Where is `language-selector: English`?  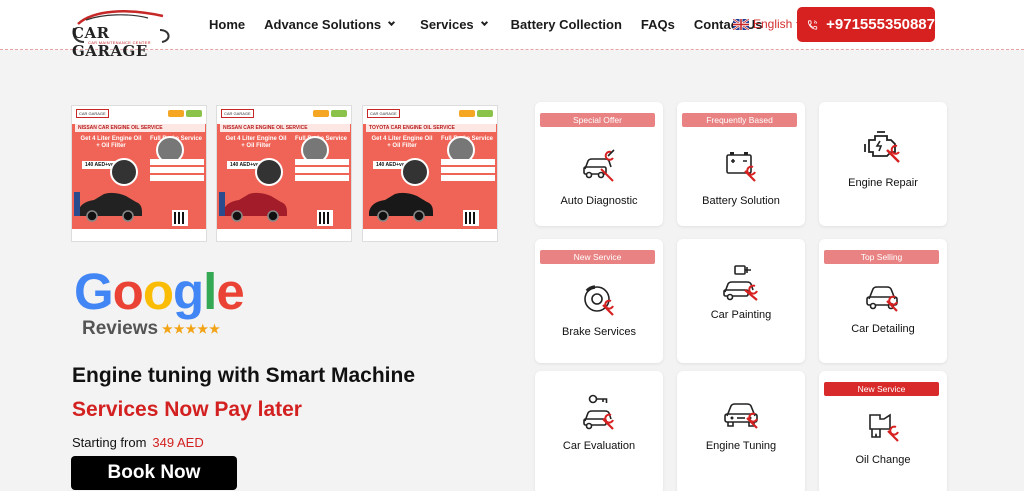
language-selector: English is located at coordinates (768, 24).